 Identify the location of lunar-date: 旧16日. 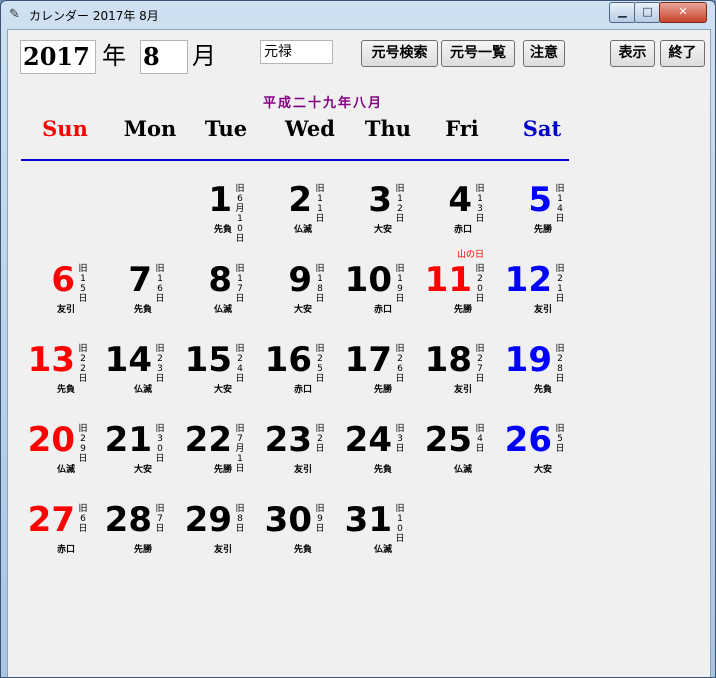
(160, 284).